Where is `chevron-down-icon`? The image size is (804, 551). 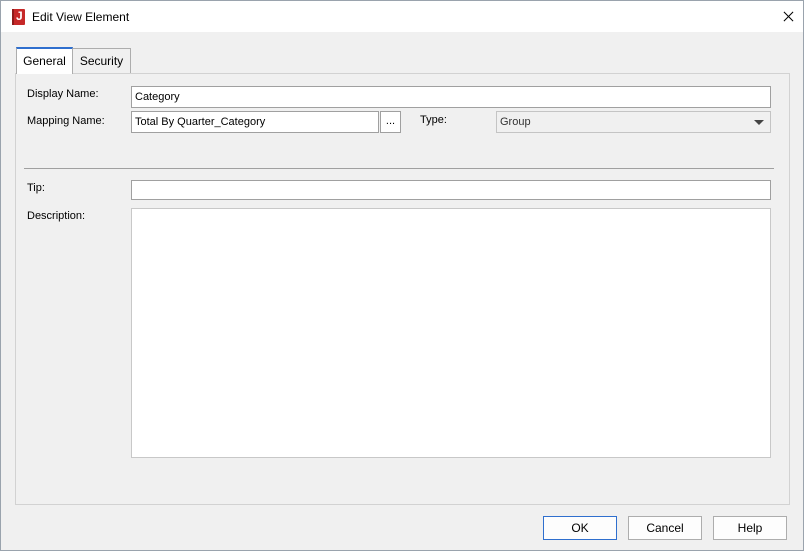 chevron-down-icon is located at coordinates (759, 122).